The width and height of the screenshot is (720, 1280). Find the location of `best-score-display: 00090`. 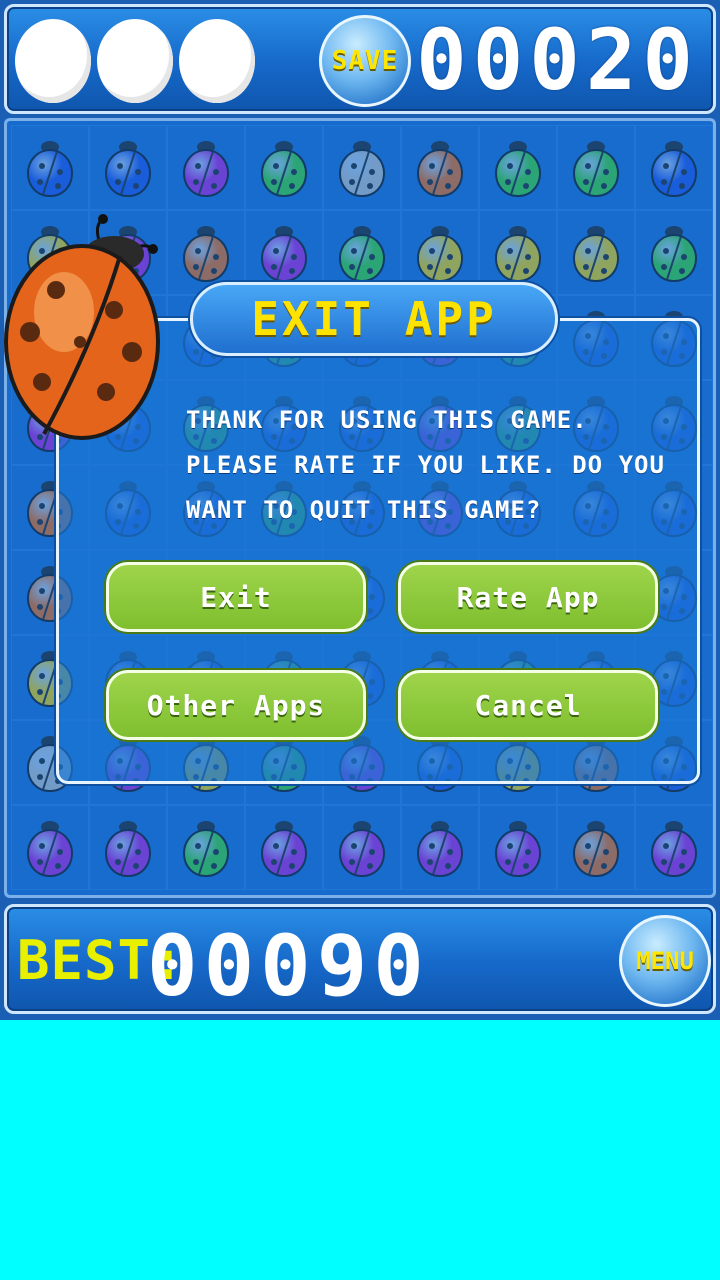

best-score-display: 00090 is located at coordinates (288, 966).